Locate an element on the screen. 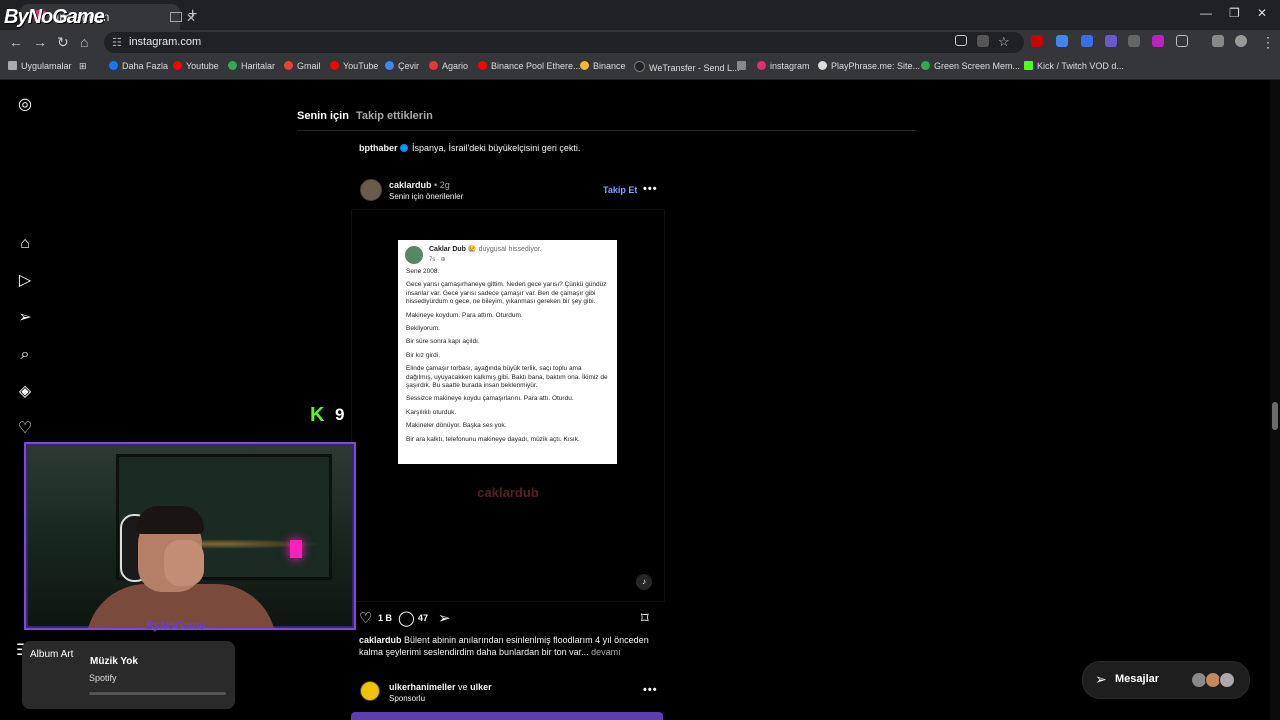 Image resolution: width=1280 pixels, height=720 pixels. direct-message-icon: ➢ is located at coordinates (1101, 679).